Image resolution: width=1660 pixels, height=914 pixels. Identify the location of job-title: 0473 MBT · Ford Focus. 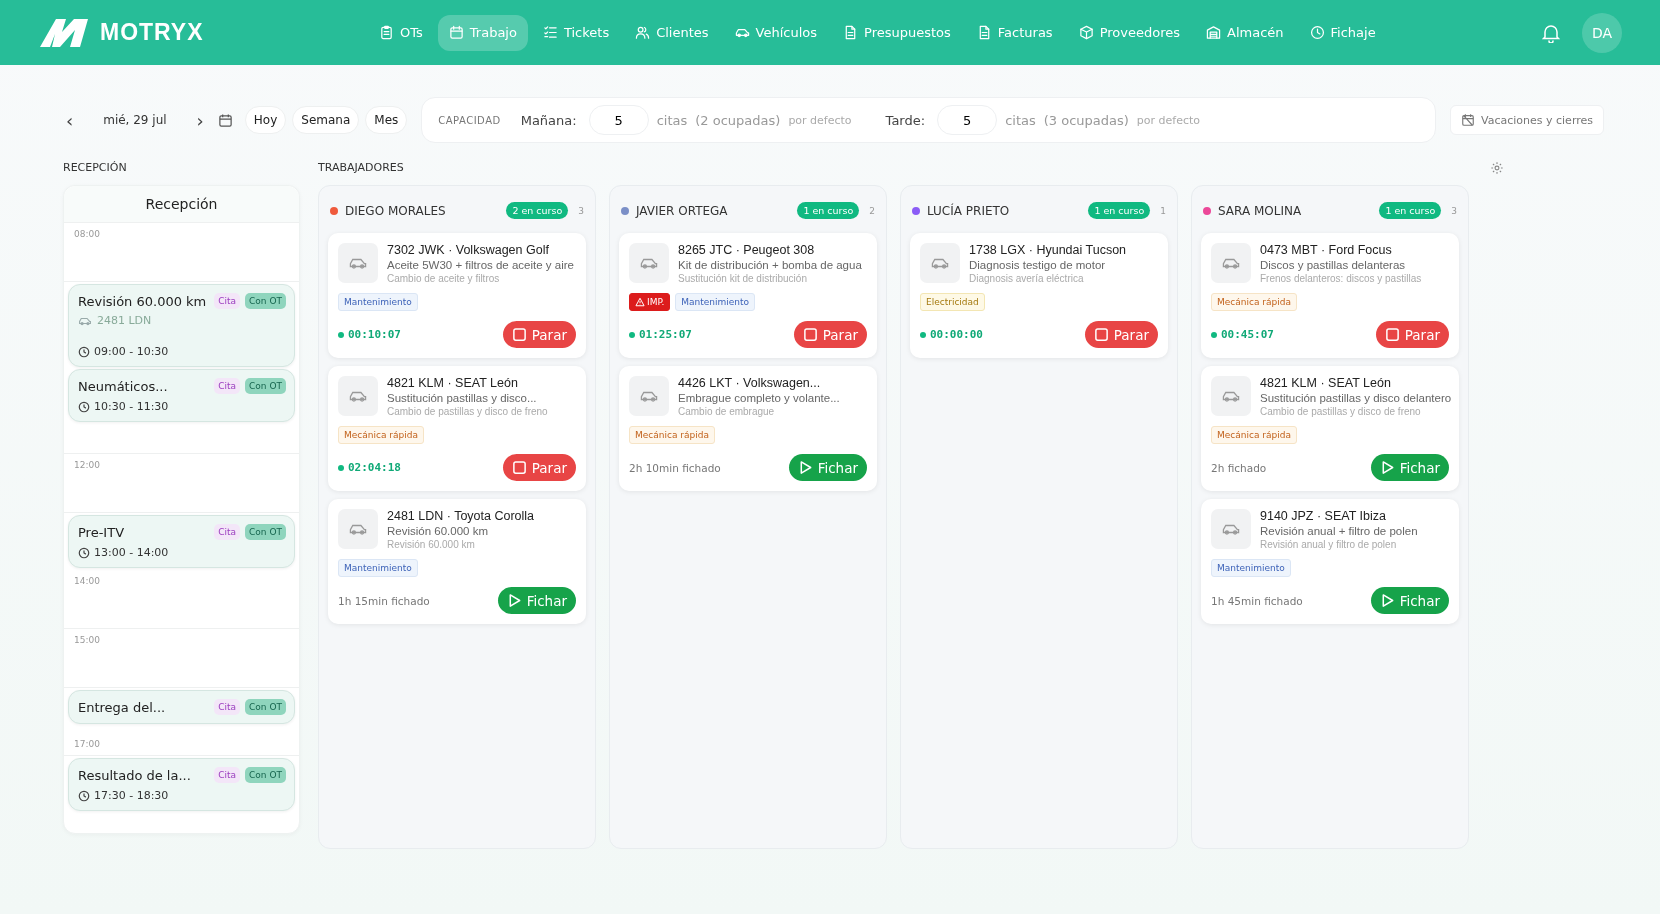
(1326, 250).